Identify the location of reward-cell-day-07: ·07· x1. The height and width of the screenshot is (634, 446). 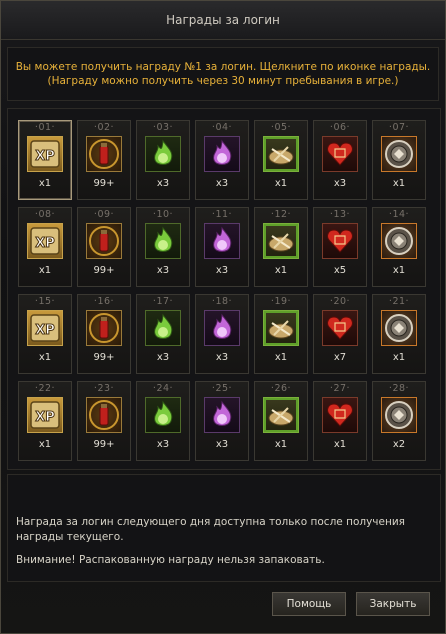
(399, 160).